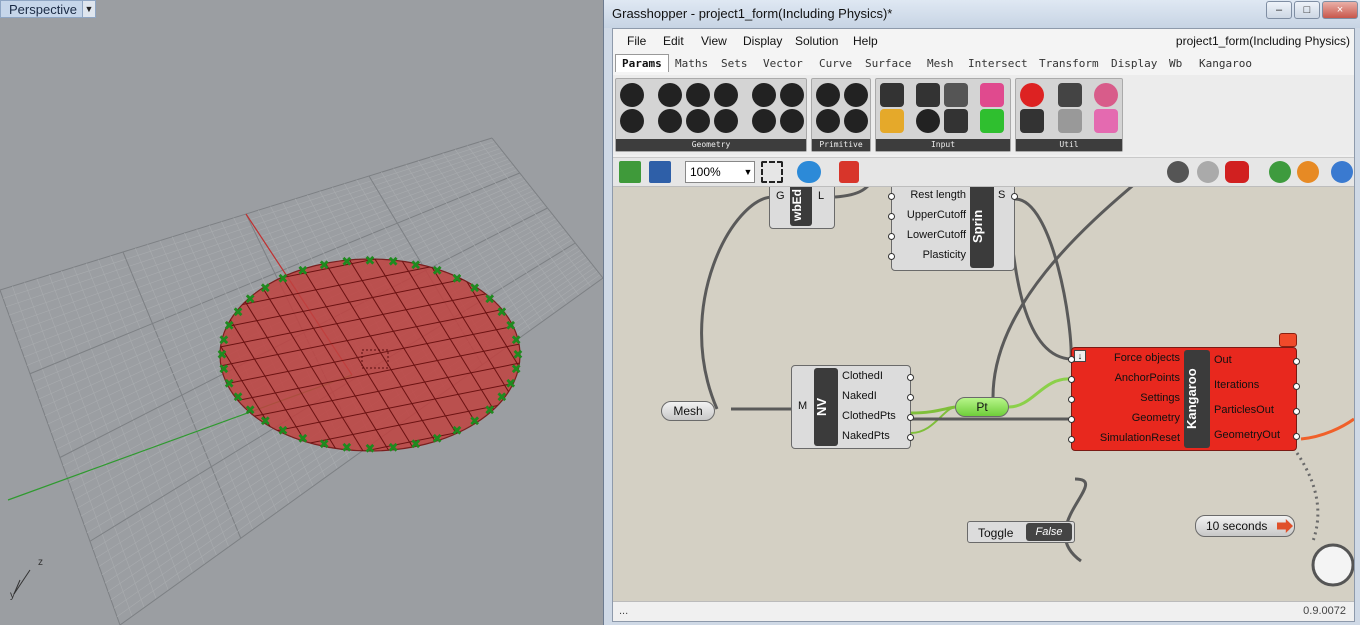 The height and width of the screenshot is (625, 1360). What do you see at coordinates (1131, 398) in the screenshot?
I see `kangaroo-input-settings: Settings` at bounding box center [1131, 398].